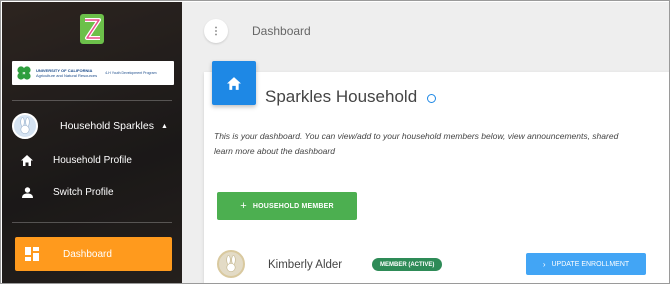 The width and height of the screenshot is (670, 284). Describe the element at coordinates (234, 83) in the screenshot. I see `home-badge-icon` at that location.